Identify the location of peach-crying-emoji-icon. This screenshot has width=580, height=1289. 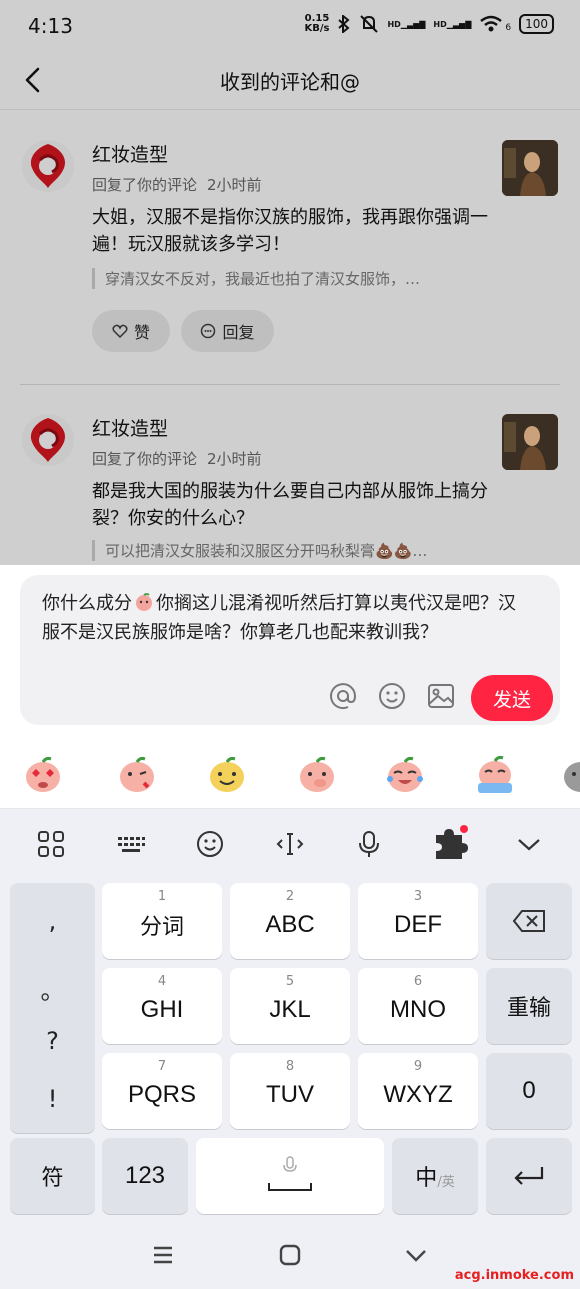
(495, 774).